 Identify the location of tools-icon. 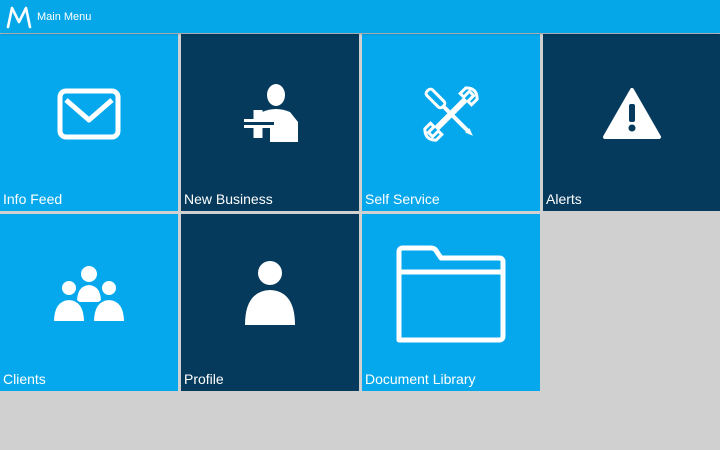
(451, 114).